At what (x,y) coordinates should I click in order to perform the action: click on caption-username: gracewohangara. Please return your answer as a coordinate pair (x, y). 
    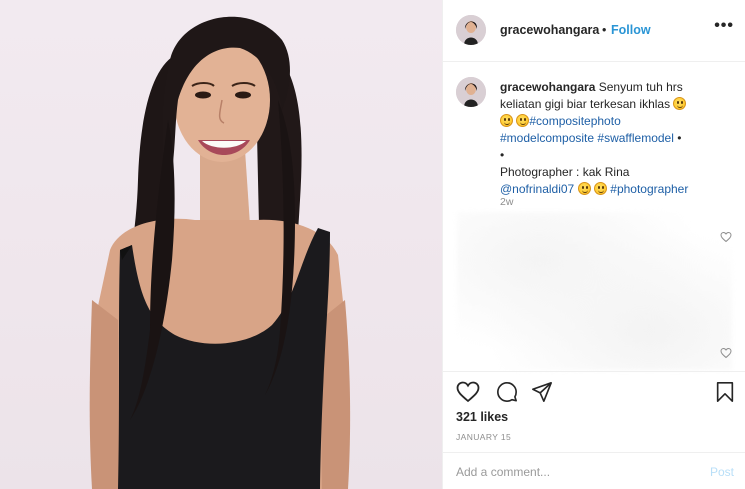
    Looking at the image, I should click on (547, 87).